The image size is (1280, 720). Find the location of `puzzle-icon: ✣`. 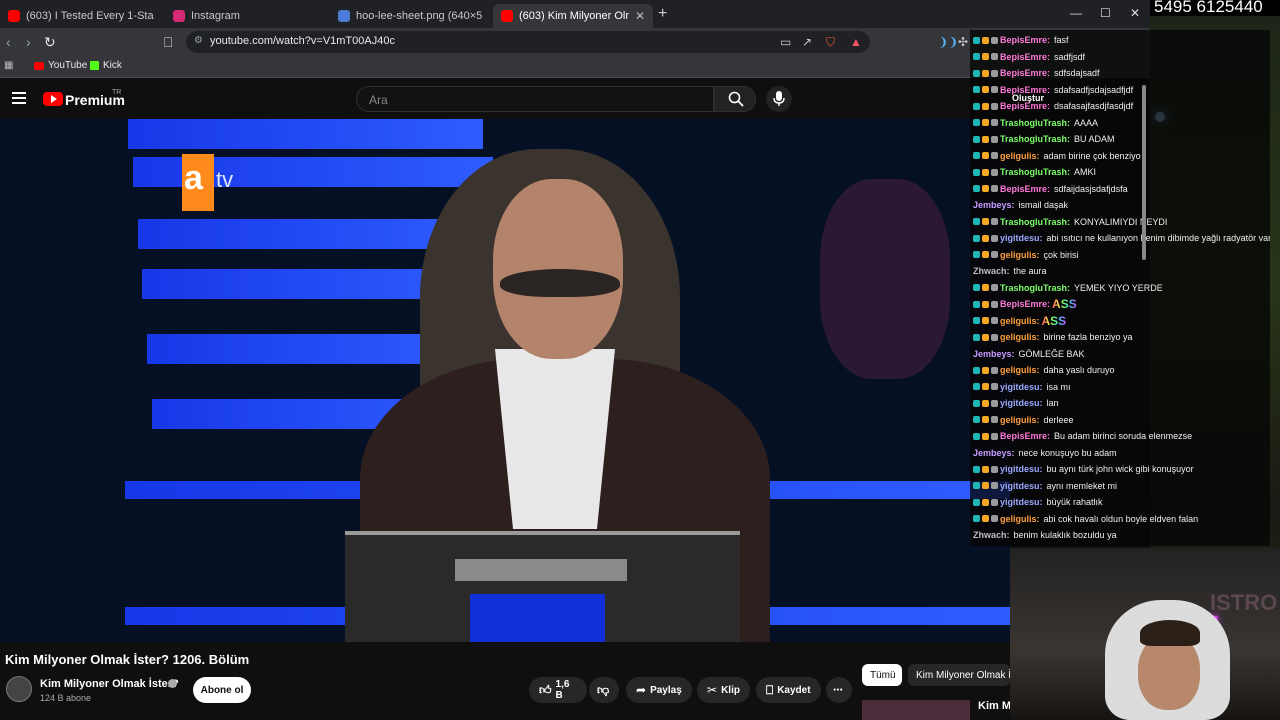

puzzle-icon: ✣ is located at coordinates (963, 42).